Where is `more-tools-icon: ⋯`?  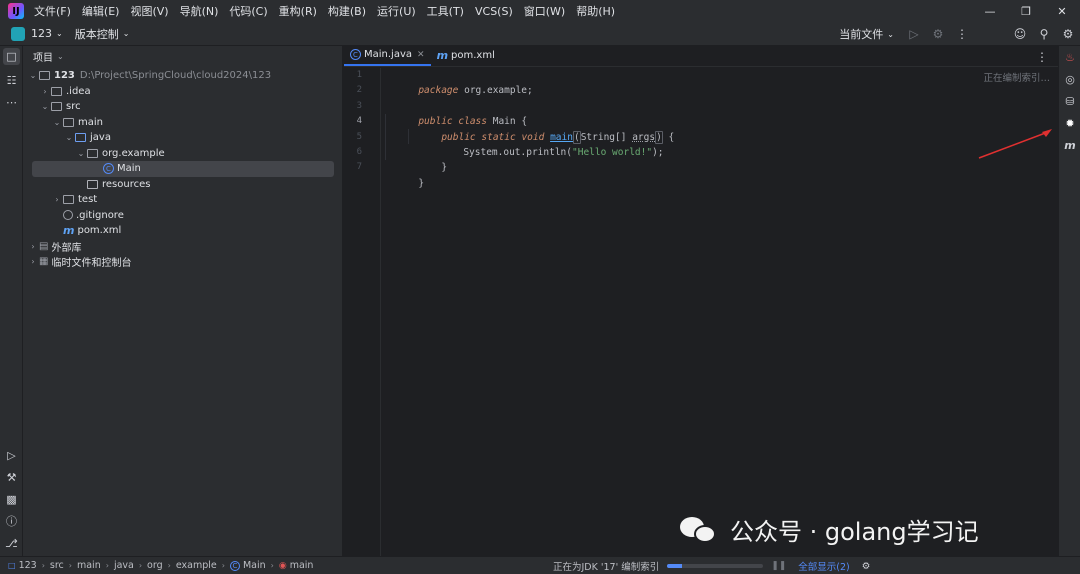 more-tools-icon: ⋯ is located at coordinates (11, 102).